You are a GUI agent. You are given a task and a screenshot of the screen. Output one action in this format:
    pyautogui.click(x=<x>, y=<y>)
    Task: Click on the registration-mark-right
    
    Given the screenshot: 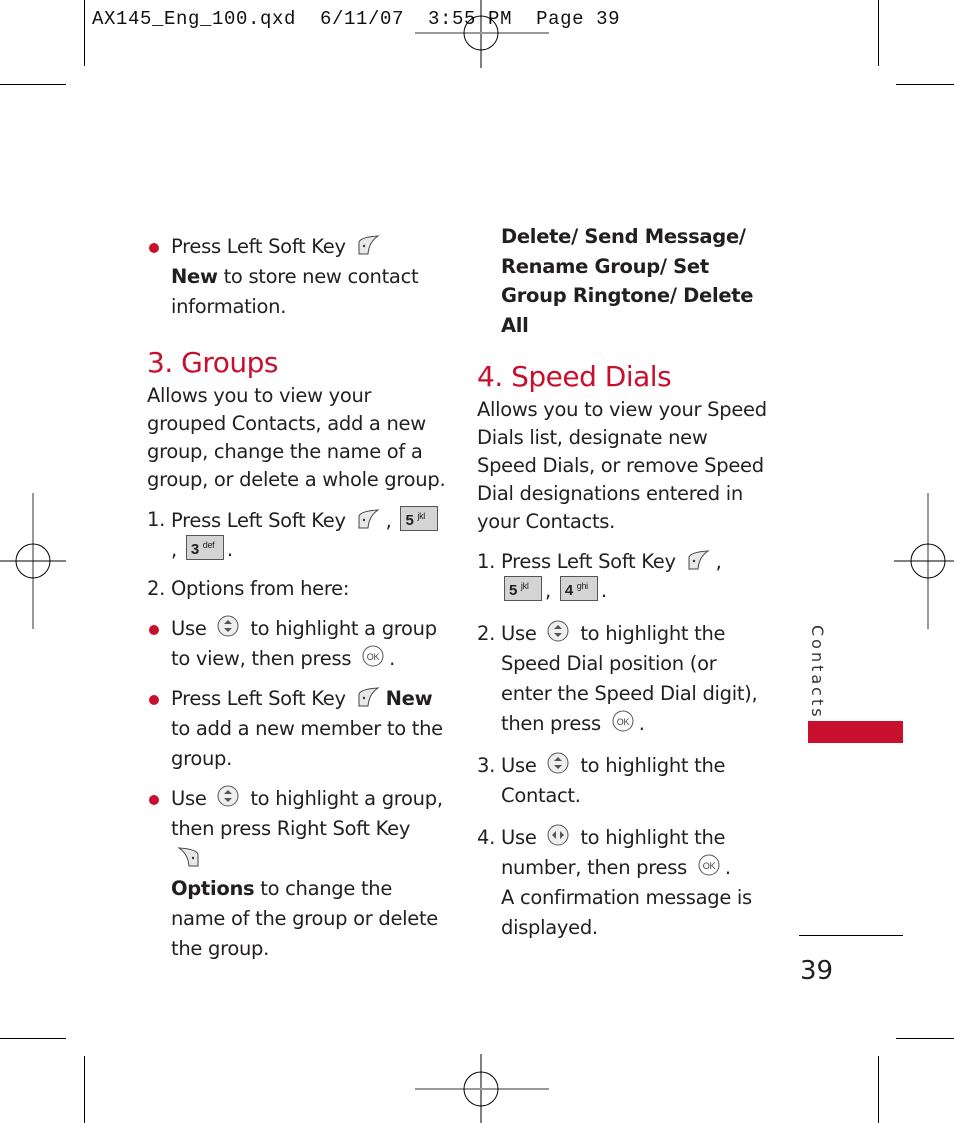 What is the action you would take?
    pyautogui.click(x=924, y=561)
    